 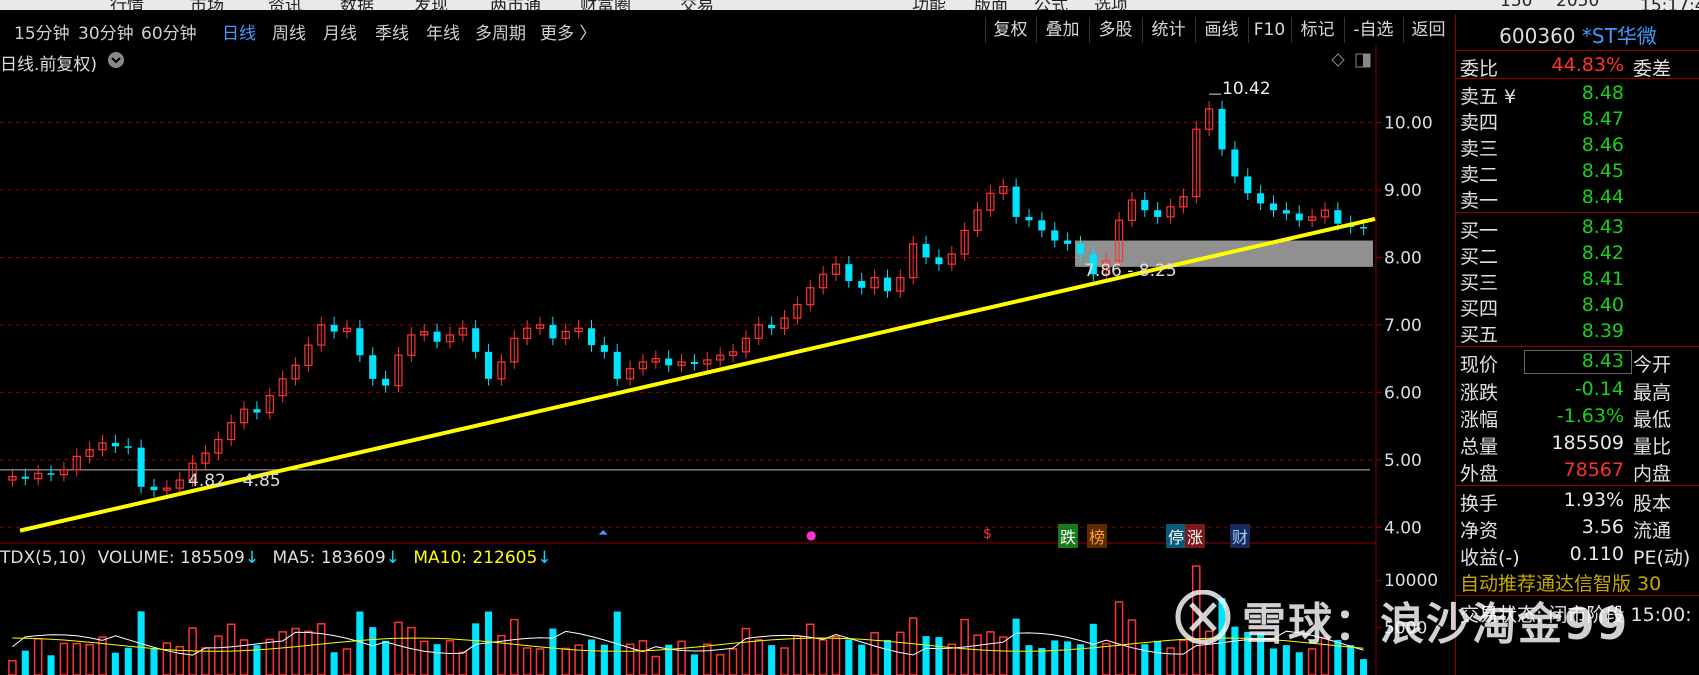 What do you see at coordinates (1176, 536) in the screenshot?
I see `marker-halt: 停` at bounding box center [1176, 536].